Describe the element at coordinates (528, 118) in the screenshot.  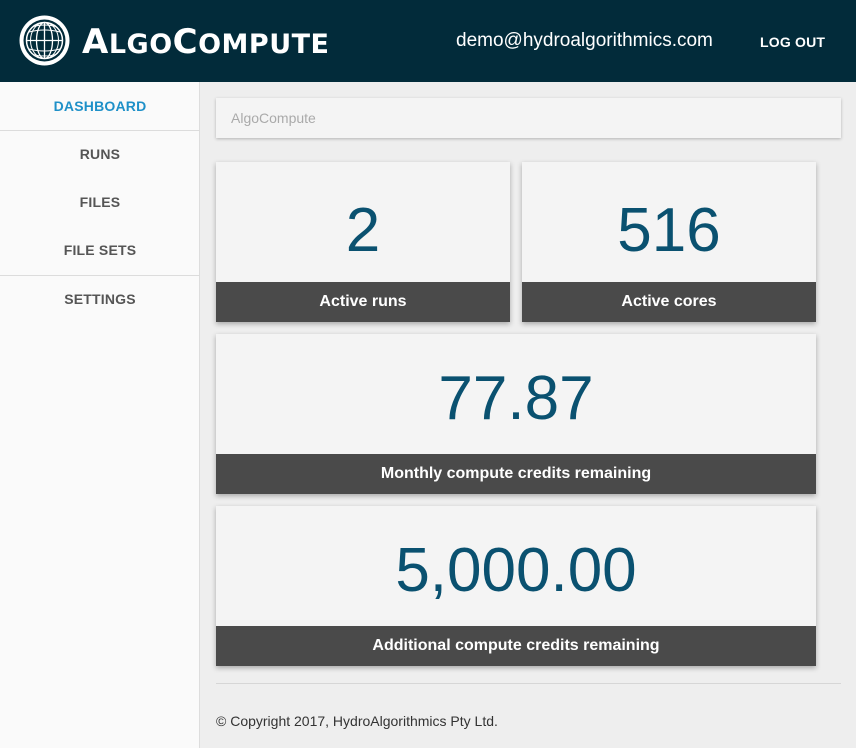
I see `breadcrumb: AlgoCompute` at that location.